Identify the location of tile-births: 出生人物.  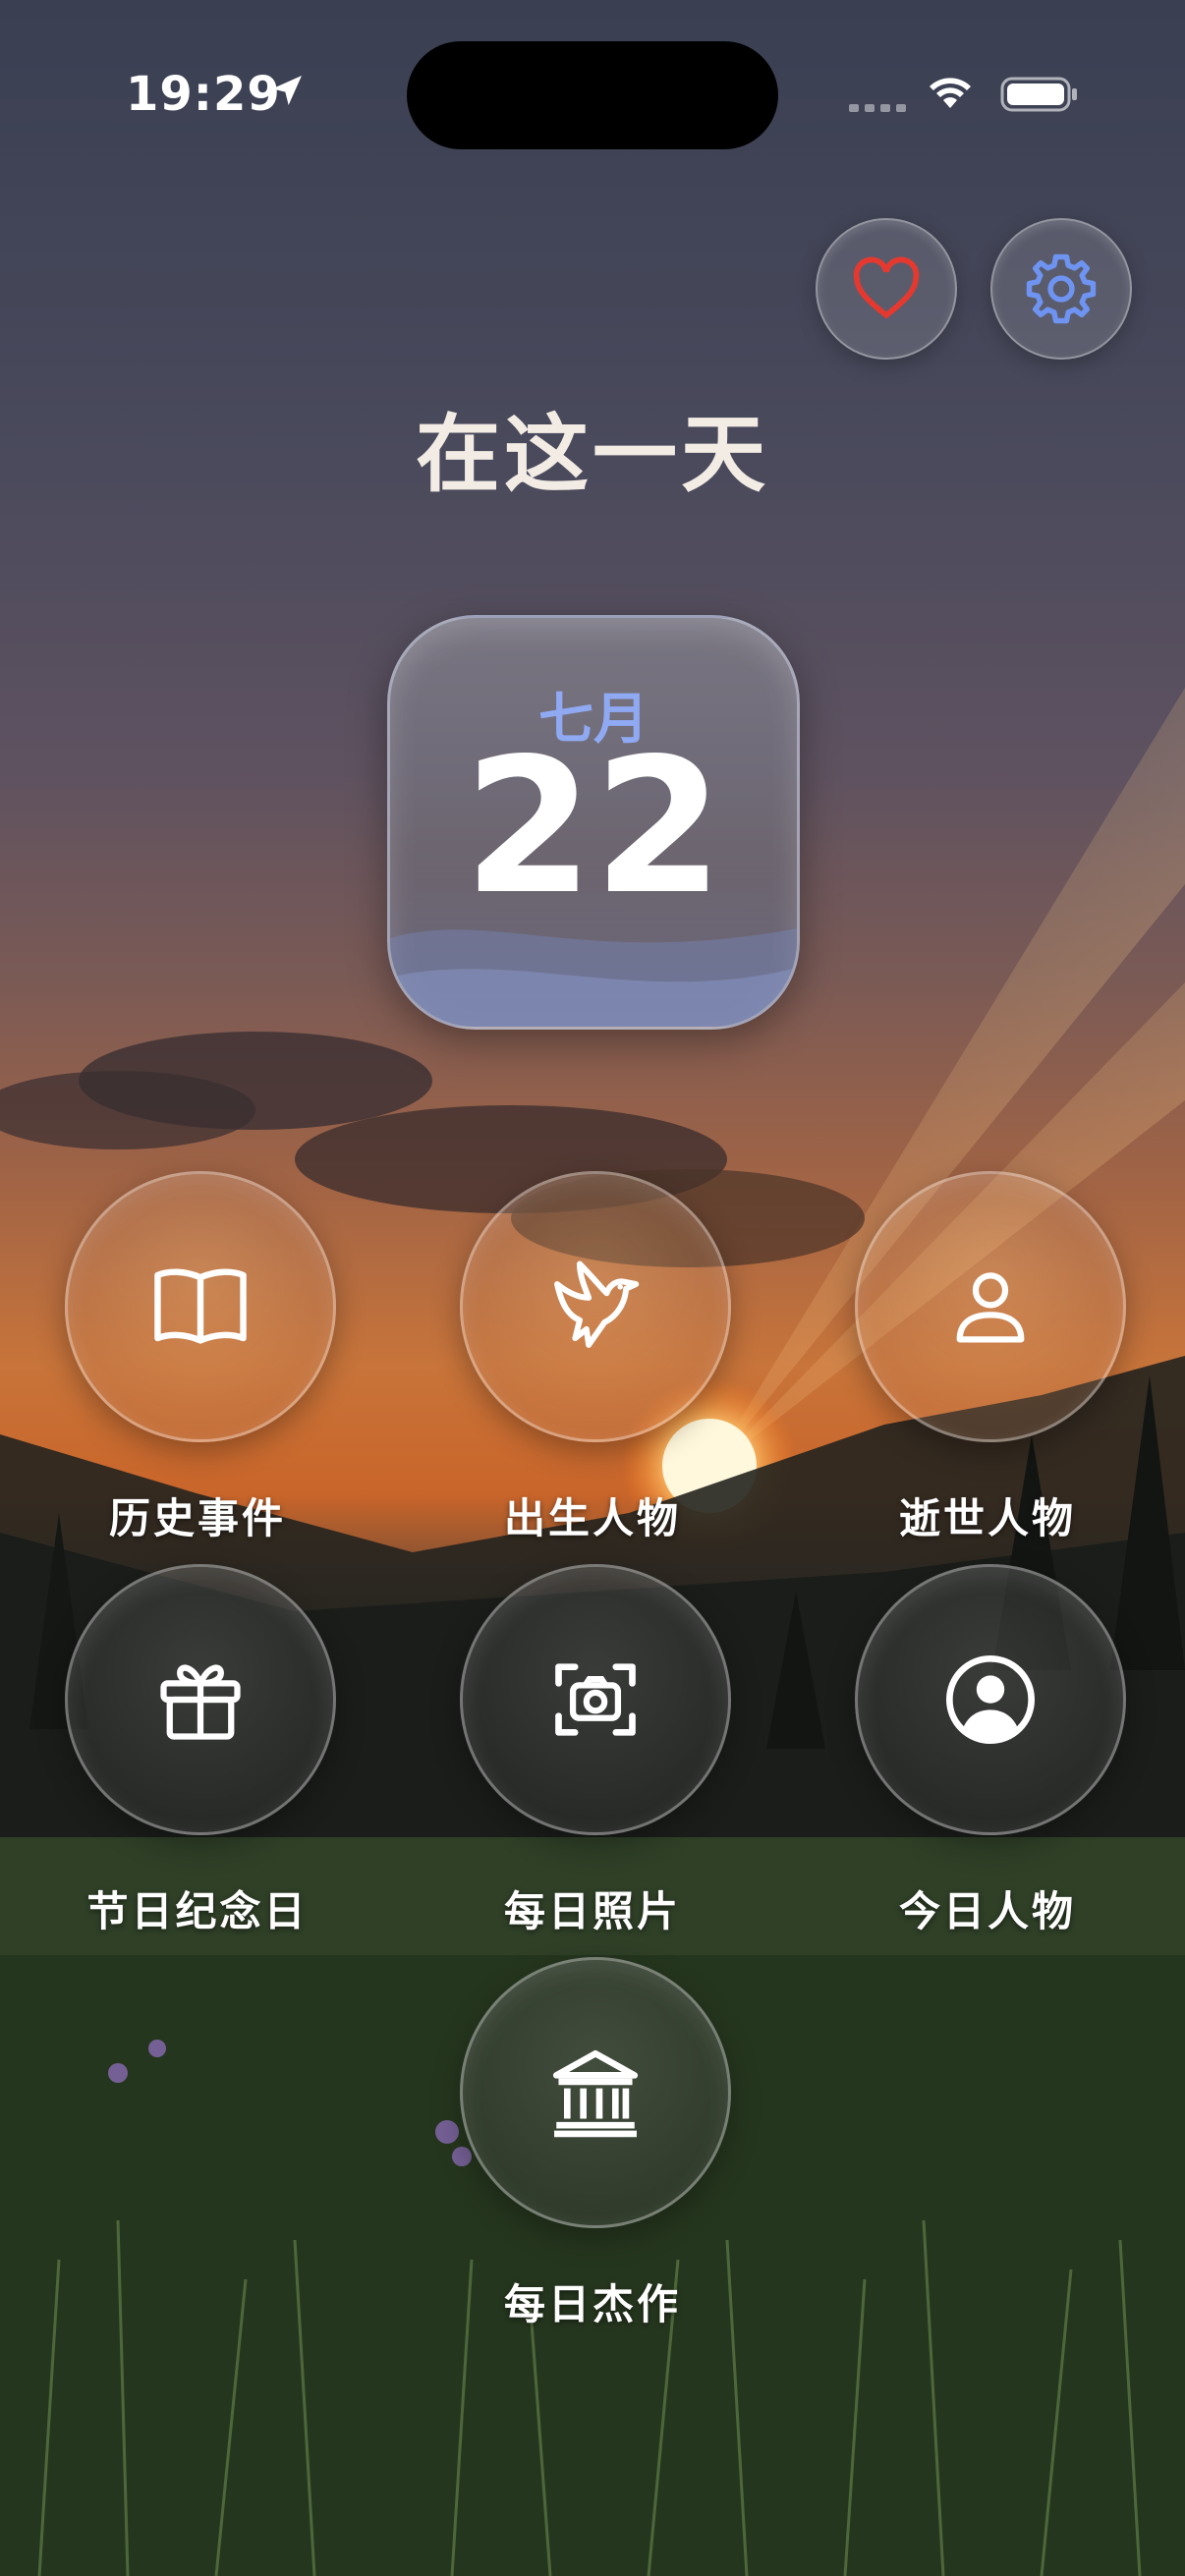
(596, 1358).